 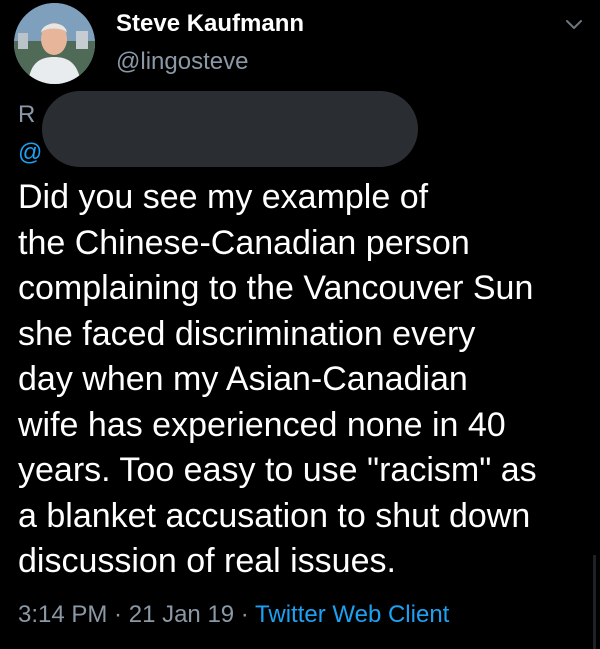 I want to click on tweet-meta: 3:14 PM · 21 Jan 19 · Twitter Web Client, so click(x=233, y=615).